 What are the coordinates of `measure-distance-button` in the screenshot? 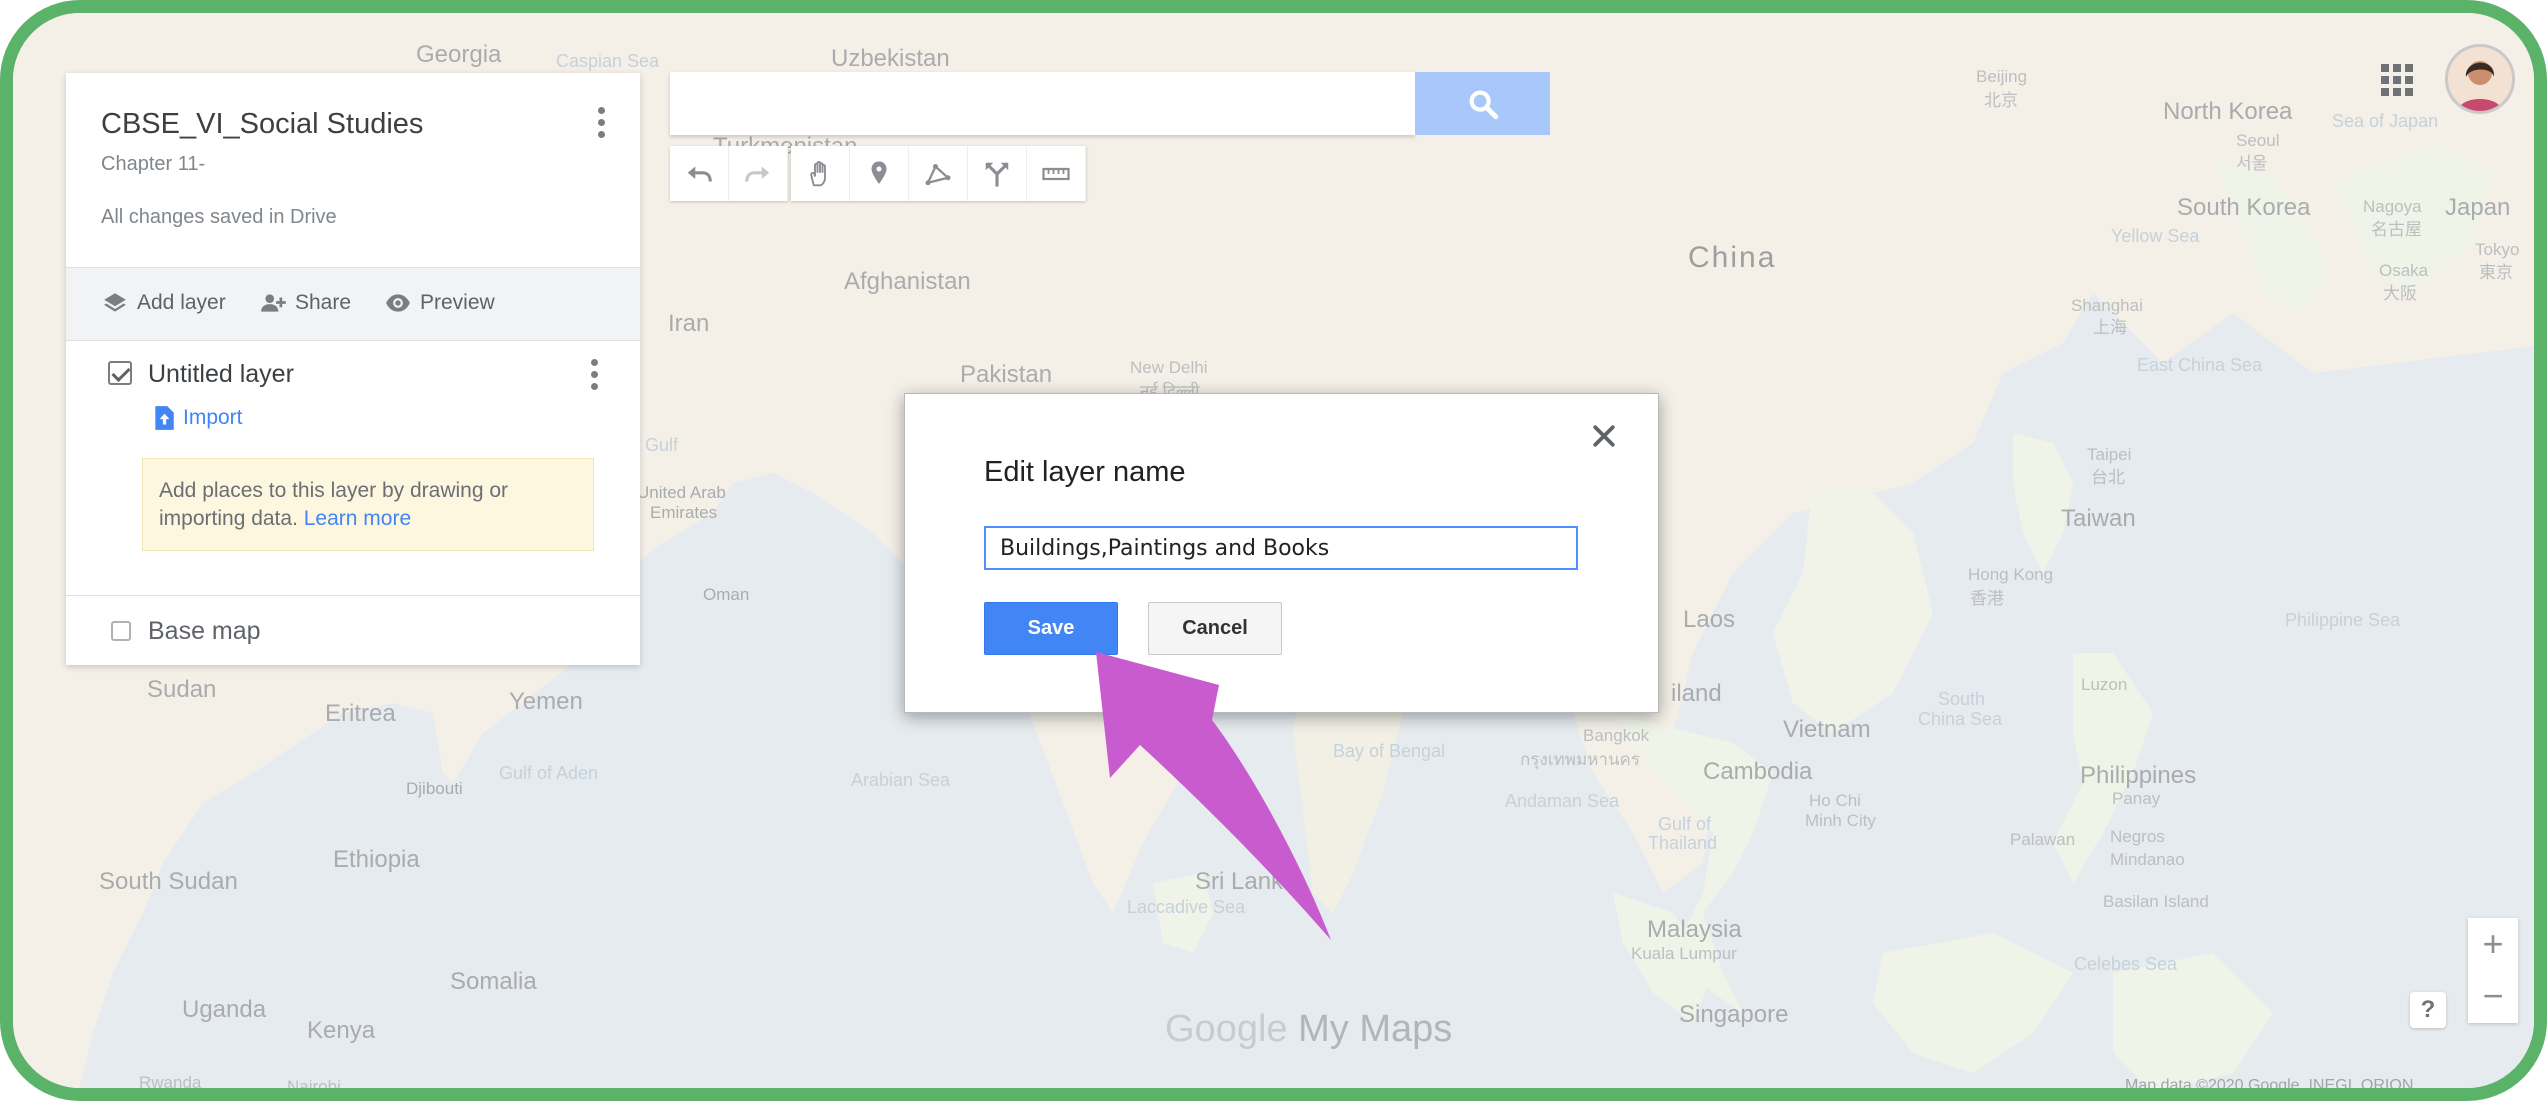 It's located at (1056, 173).